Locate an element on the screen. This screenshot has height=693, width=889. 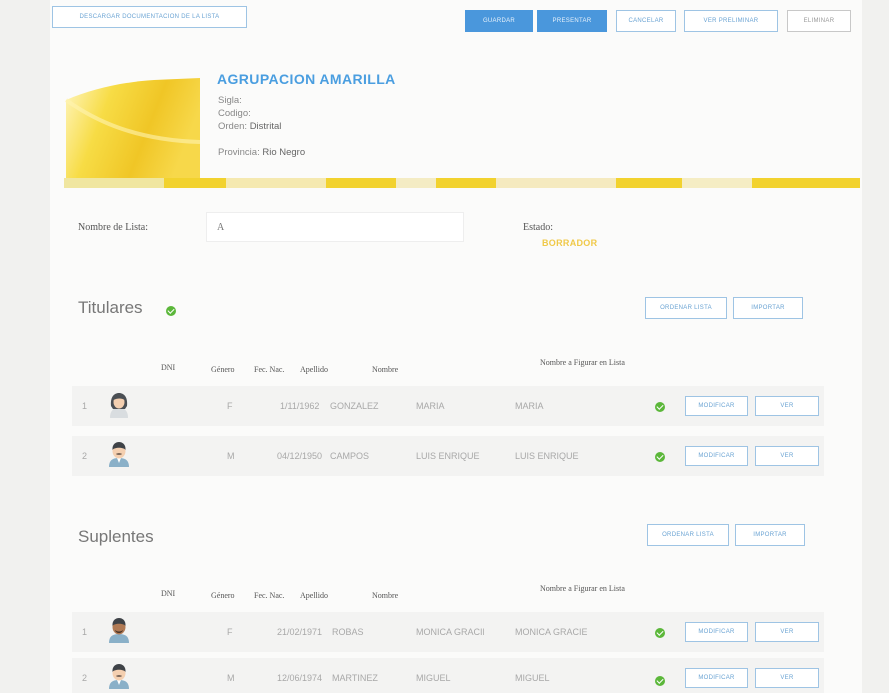
row-fec-nac: 12/06/1974 is located at coordinates (300, 678).